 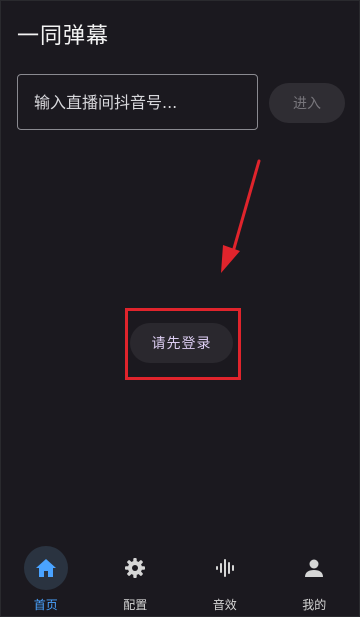 What do you see at coordinates (137, 102) in the screenshot?
I see `room-id-input` at bounding box center [137, 102].